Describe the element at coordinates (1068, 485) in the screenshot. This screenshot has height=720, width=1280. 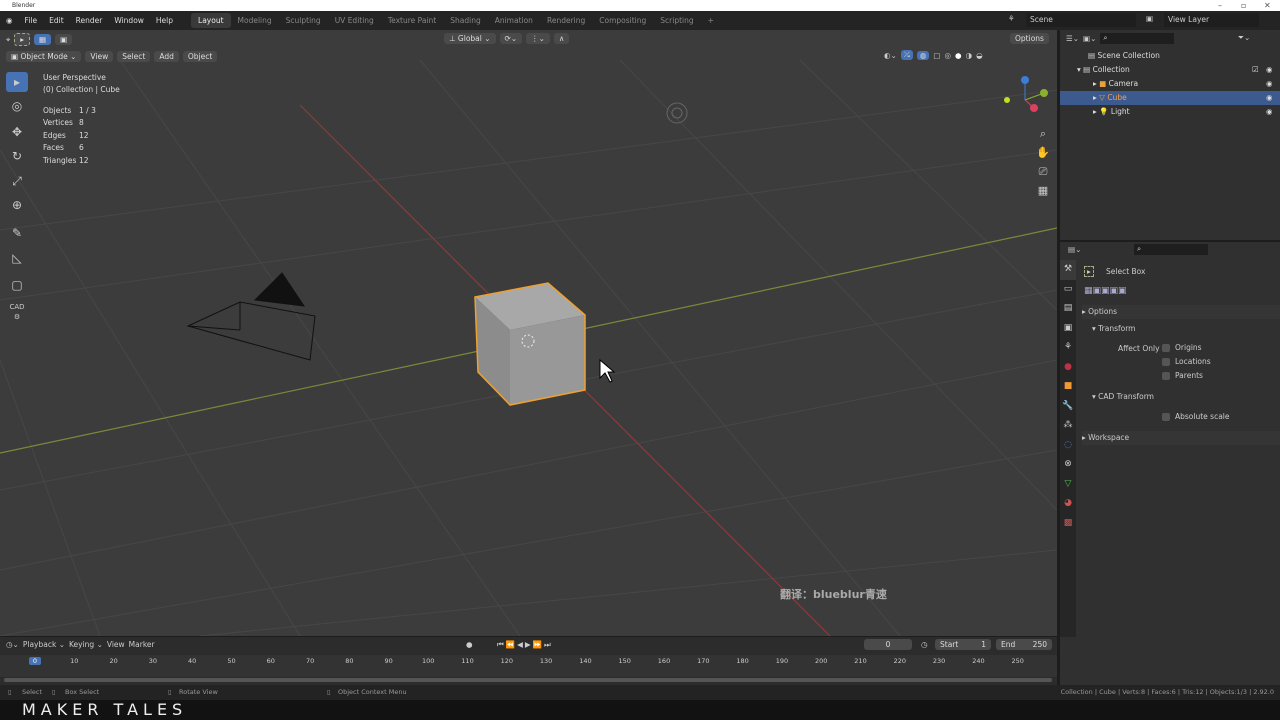
I see `data-tab-icon: ▽` at that location.